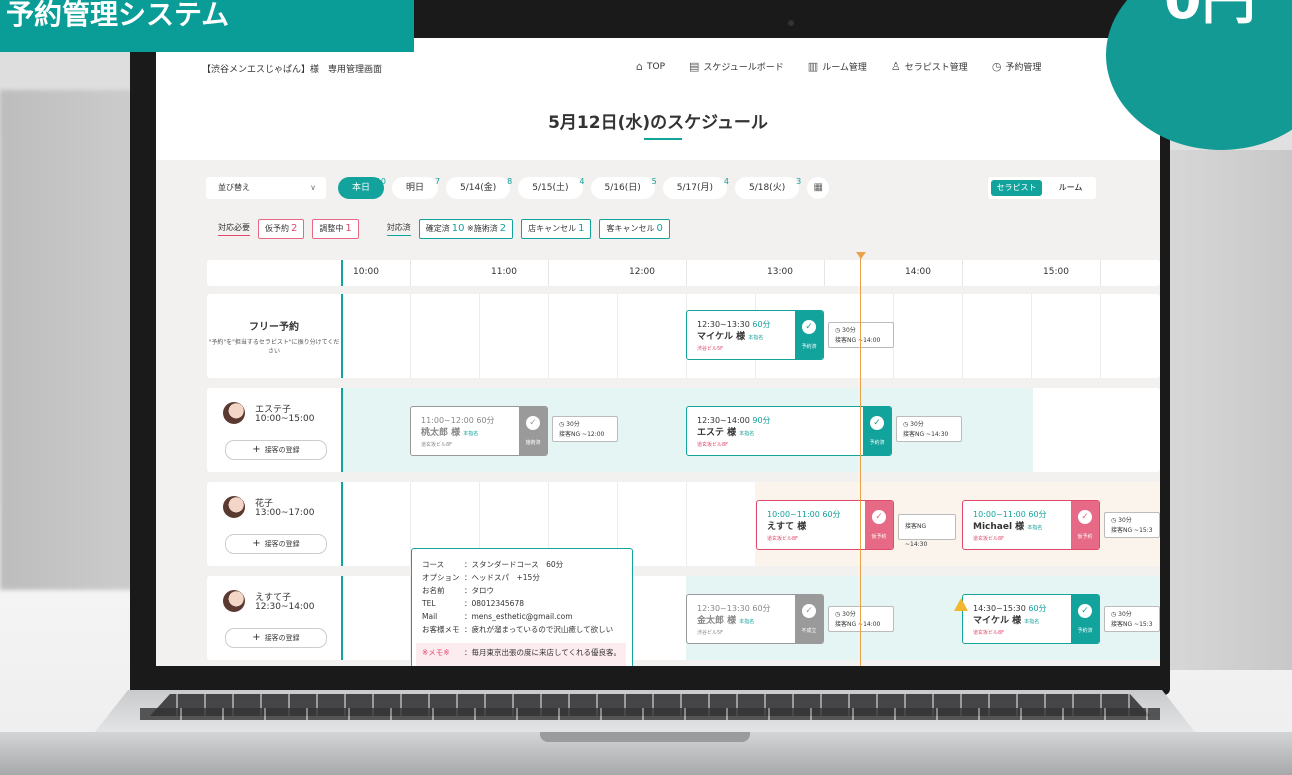 Image resolution: width=1292 pixels, height=775 pixels. Describe the element at coordinates (1070, 188) in the screenshot. I see `toggle-room: ルーム` at that location.